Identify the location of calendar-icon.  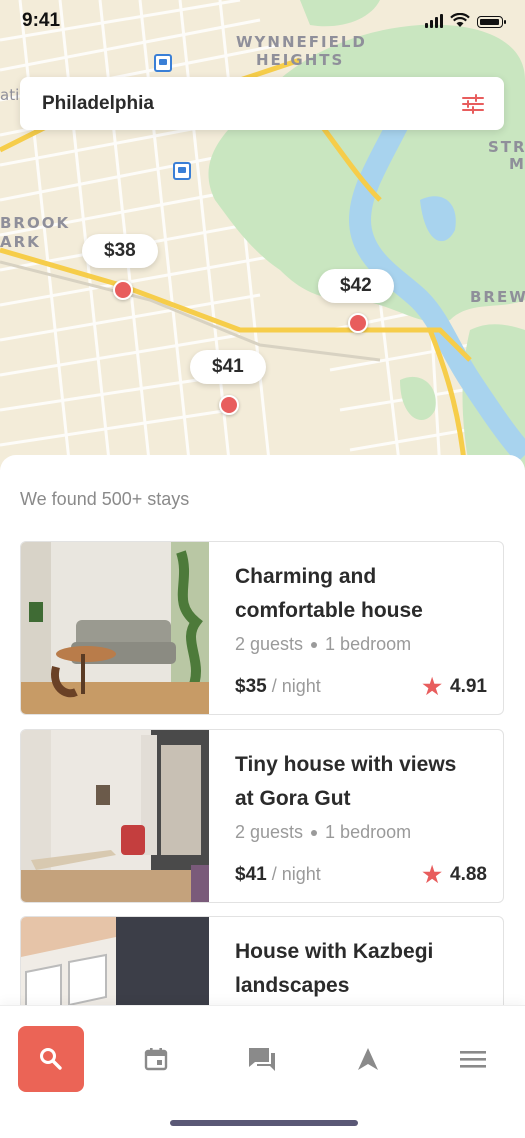
(156, 1059).